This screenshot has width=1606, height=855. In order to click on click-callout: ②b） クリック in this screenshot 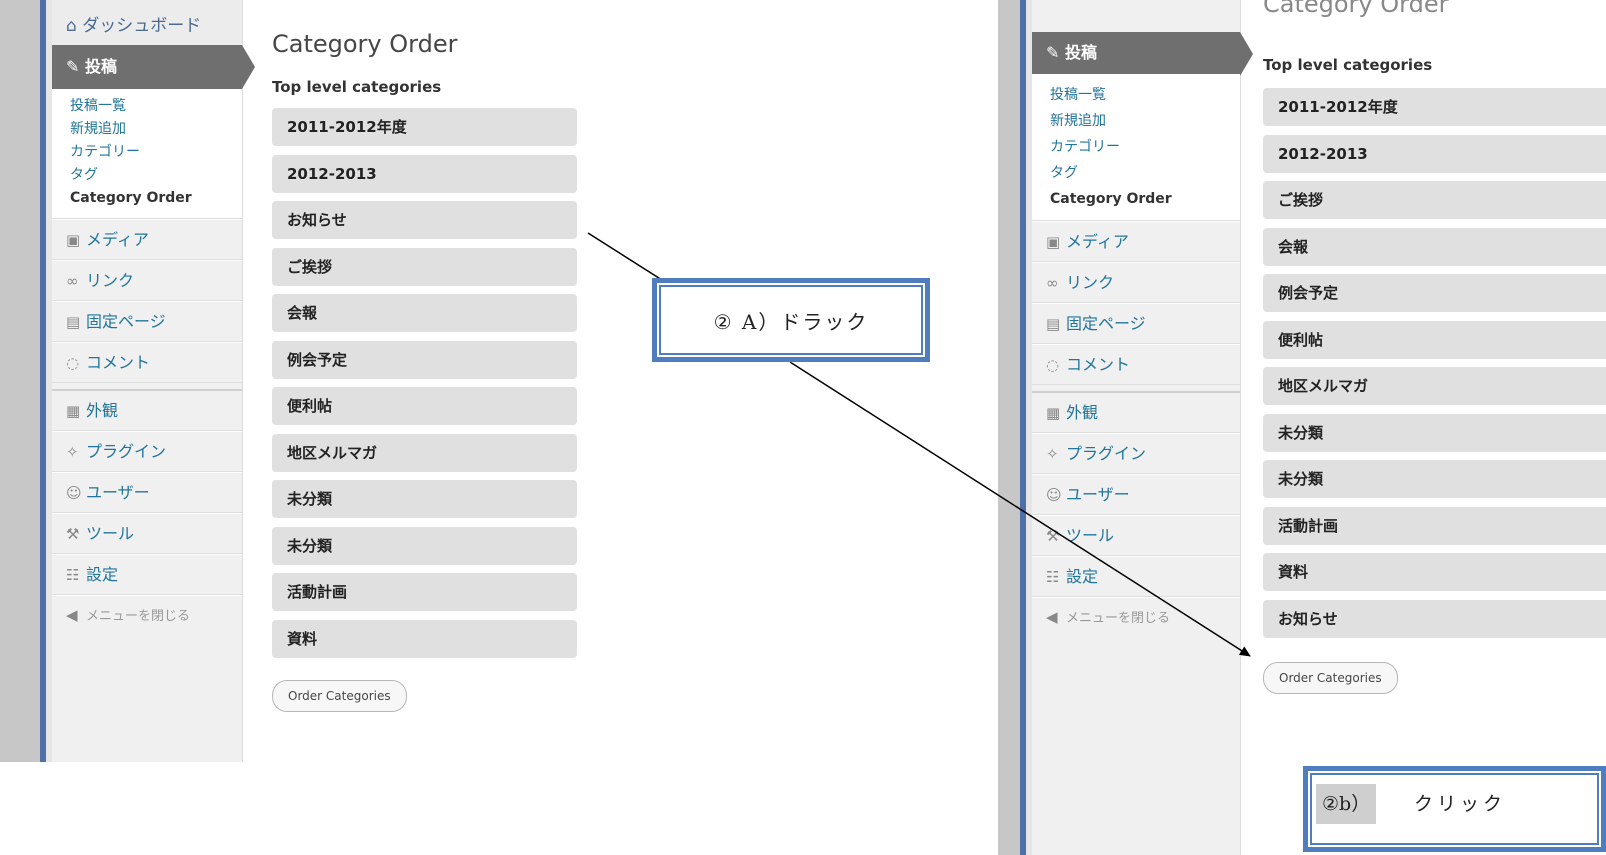, I will do `click(1454, 809)`.